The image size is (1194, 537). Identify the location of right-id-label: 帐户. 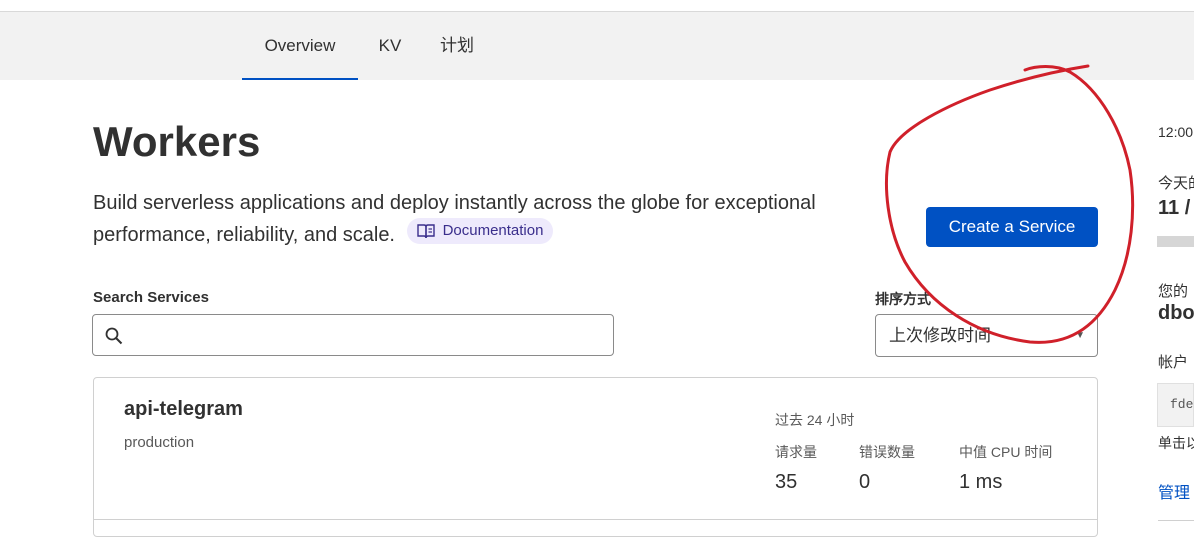
(1173, 362).